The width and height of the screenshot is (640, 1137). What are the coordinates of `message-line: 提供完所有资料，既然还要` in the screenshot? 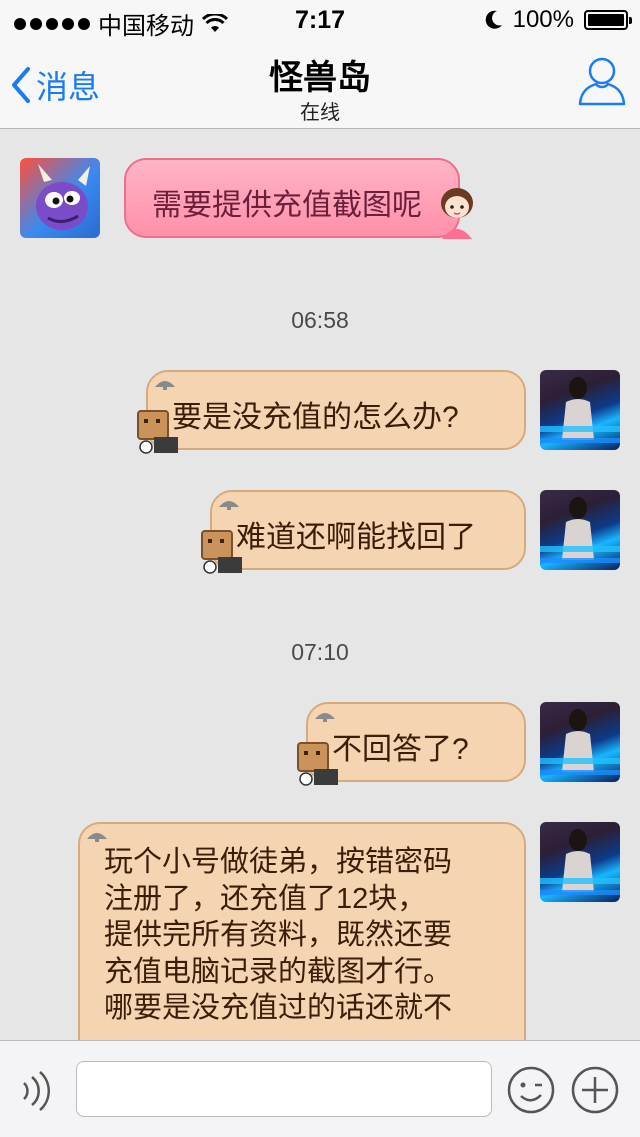 It's located at (278, 935).